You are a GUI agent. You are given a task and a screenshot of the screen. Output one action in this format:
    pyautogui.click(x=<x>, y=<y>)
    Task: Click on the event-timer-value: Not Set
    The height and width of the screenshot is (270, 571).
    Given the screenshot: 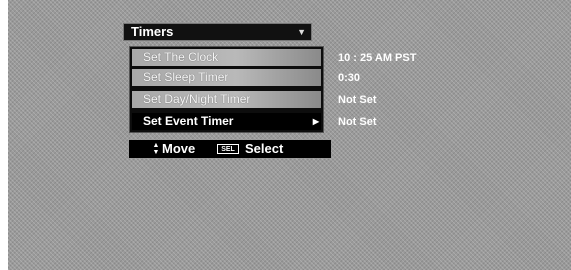 What is the action you would take?
    pyautogui.click(x=357, y=122)
    